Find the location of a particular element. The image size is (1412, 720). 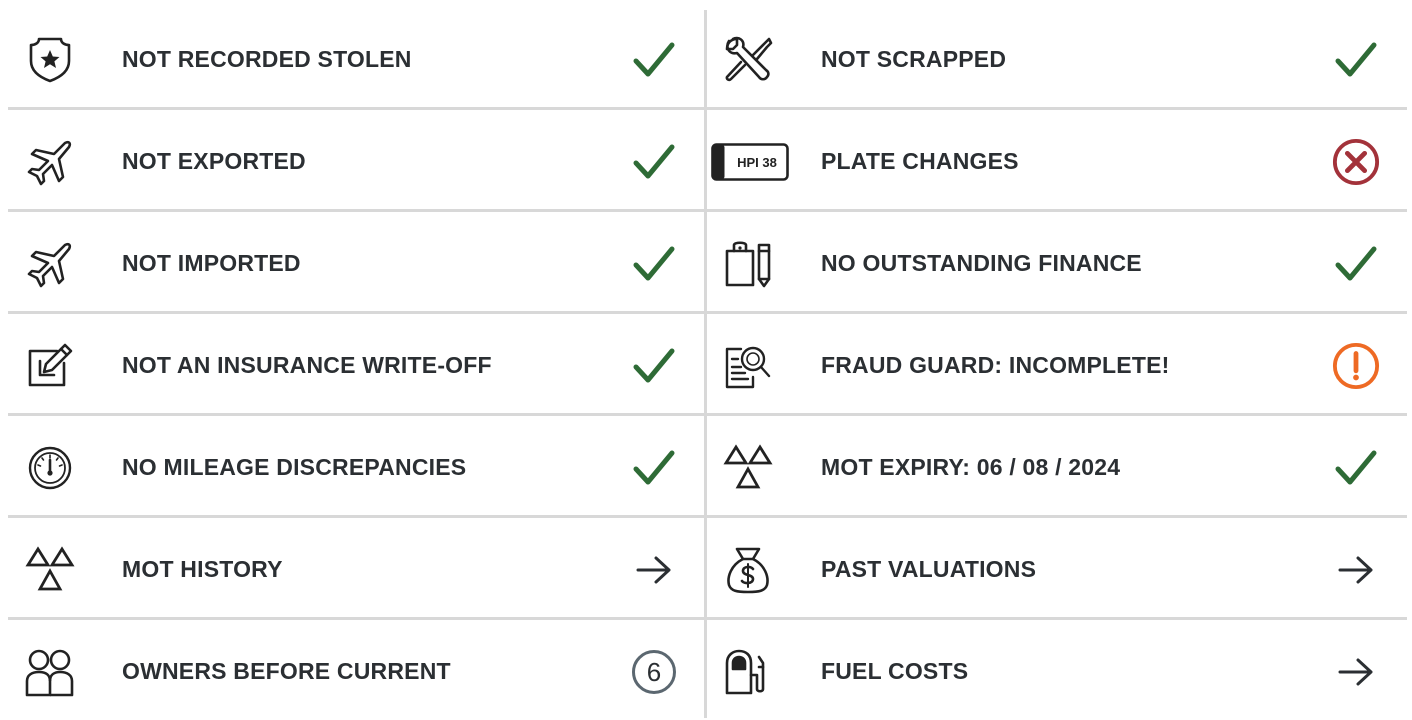

past-valuations-row: PAST VALUATIONS is located at coordinates (1057, 569).